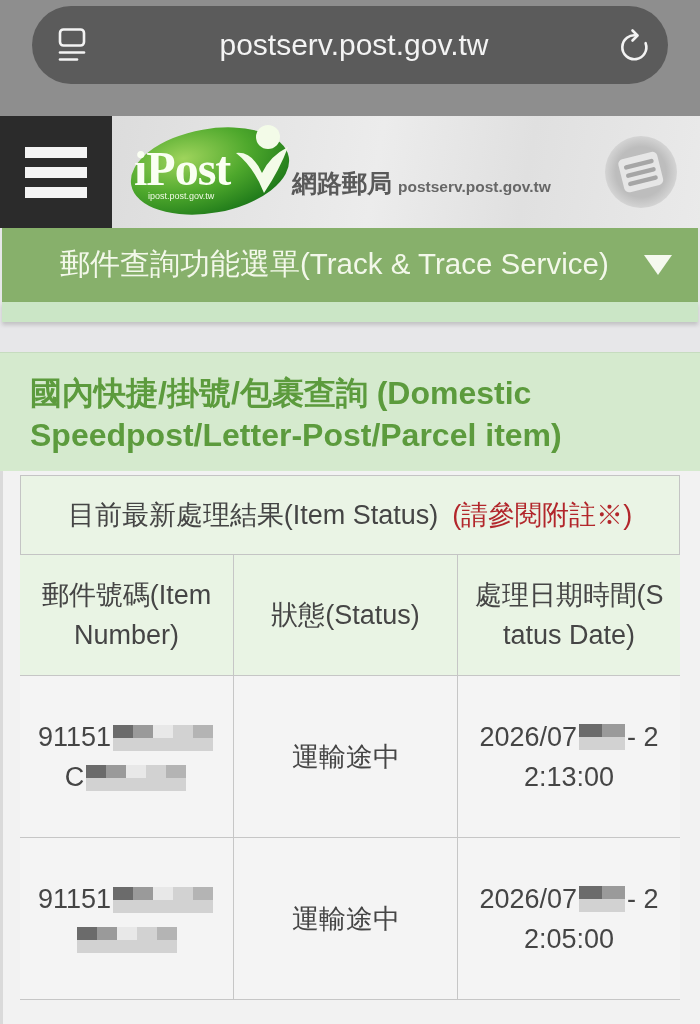 The image size is (700, 1024). Describe the element at coordinates (354, 45) in the screenshot. I see `url-text: postserv.post.gov.tw` at that location.